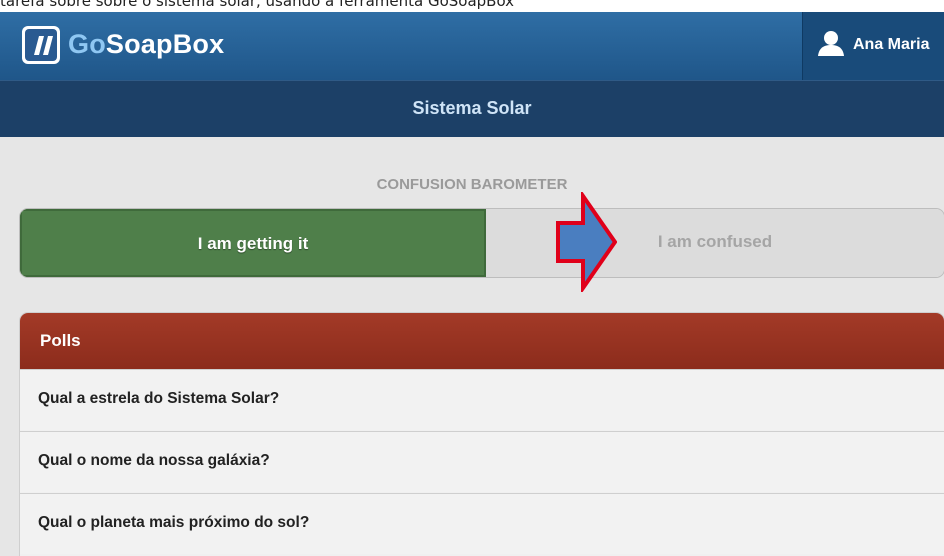 The height and width of the screenshot is (556, 944). Describe the element at coordinates (586, 242) in the screenshot. I see `arrow-right-icon` at that location.